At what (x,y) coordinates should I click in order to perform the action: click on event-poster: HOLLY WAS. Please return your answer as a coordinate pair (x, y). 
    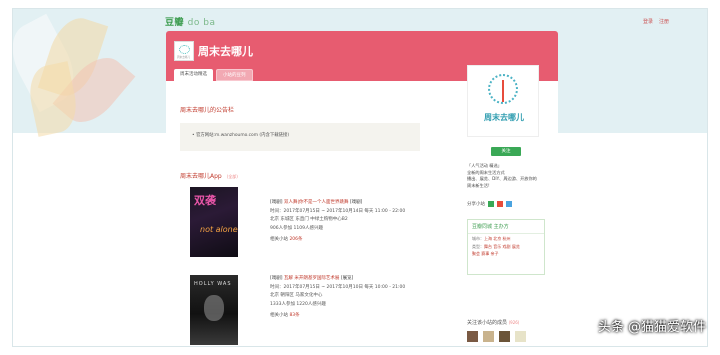
    Looking at the image, I should click on (214, 310).